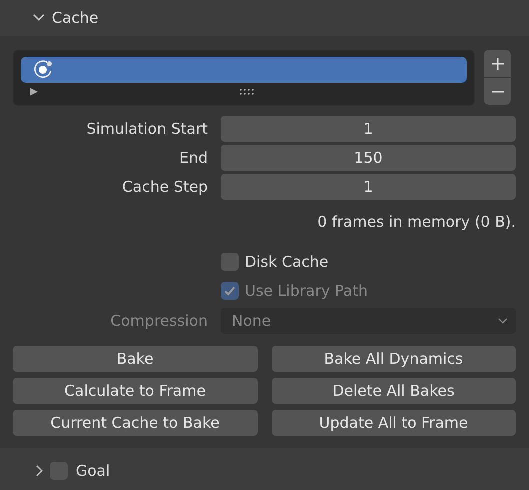 The height and width of the screenshot is (490, 529). Describe the element at coordinates (135, 391) in the screenshot. I see `action-button: Calculate to Frame` at that location.